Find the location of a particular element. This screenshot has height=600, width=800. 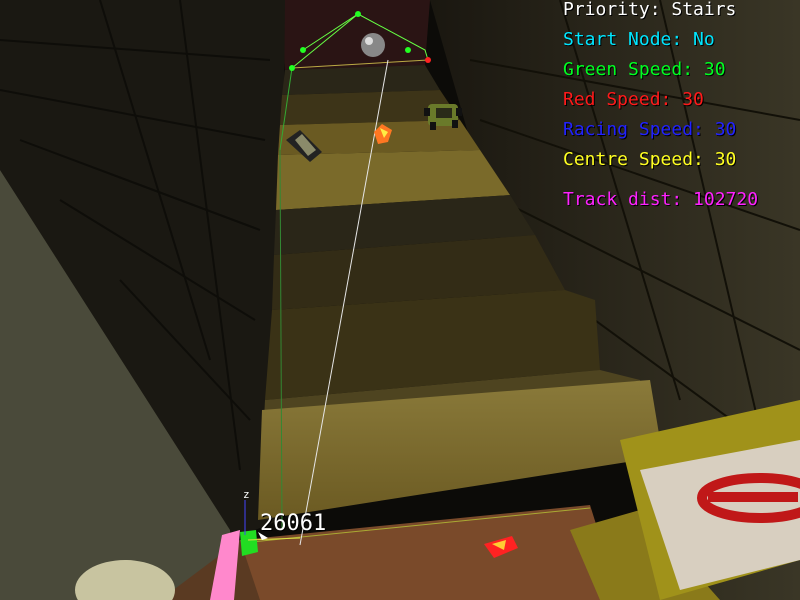

axis-z-label: z is located at coordinates (246, 494).